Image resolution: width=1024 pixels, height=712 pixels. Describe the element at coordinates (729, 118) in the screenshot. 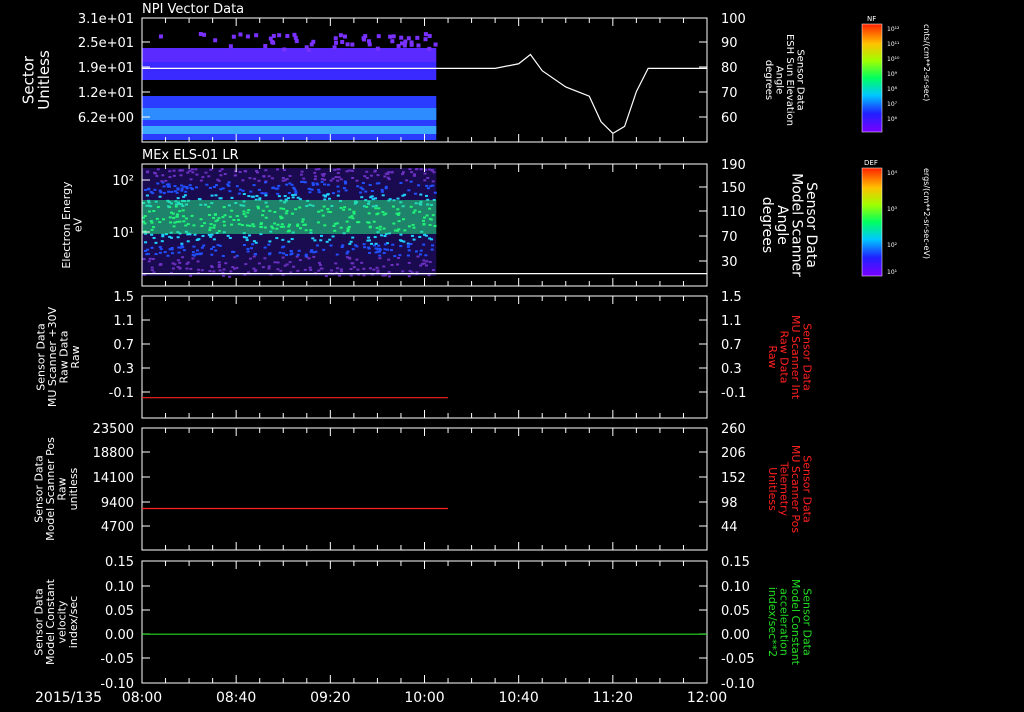

I see `right-y-tick-label: 60` at that location.